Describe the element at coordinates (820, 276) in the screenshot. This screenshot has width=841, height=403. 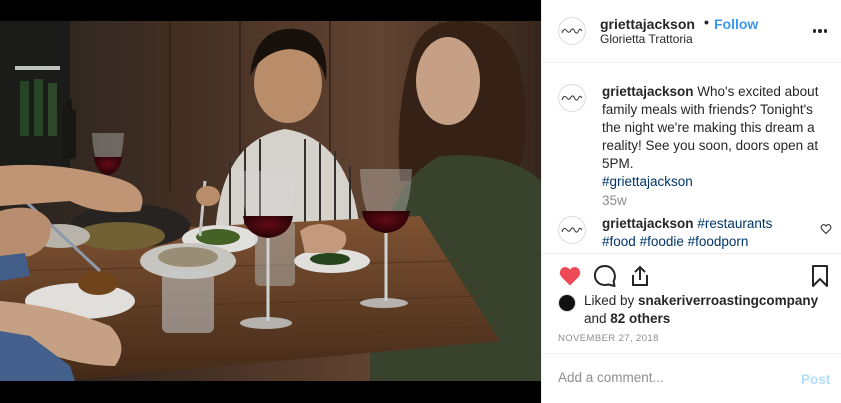
I see `bookmark-icon` at that location.